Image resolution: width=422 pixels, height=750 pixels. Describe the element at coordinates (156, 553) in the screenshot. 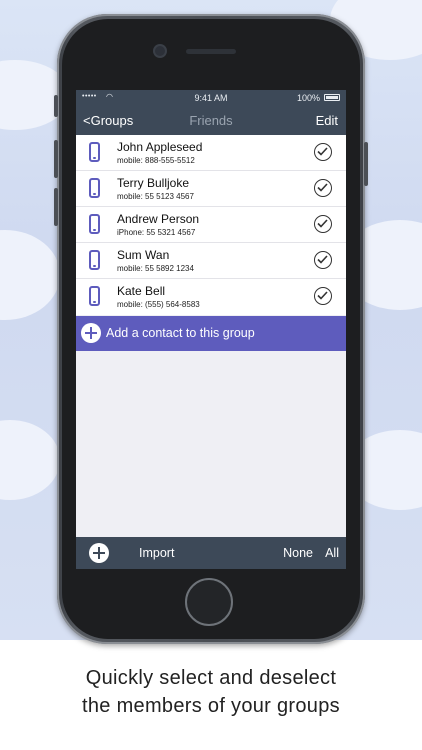

I see `import-button: Import` at that location.